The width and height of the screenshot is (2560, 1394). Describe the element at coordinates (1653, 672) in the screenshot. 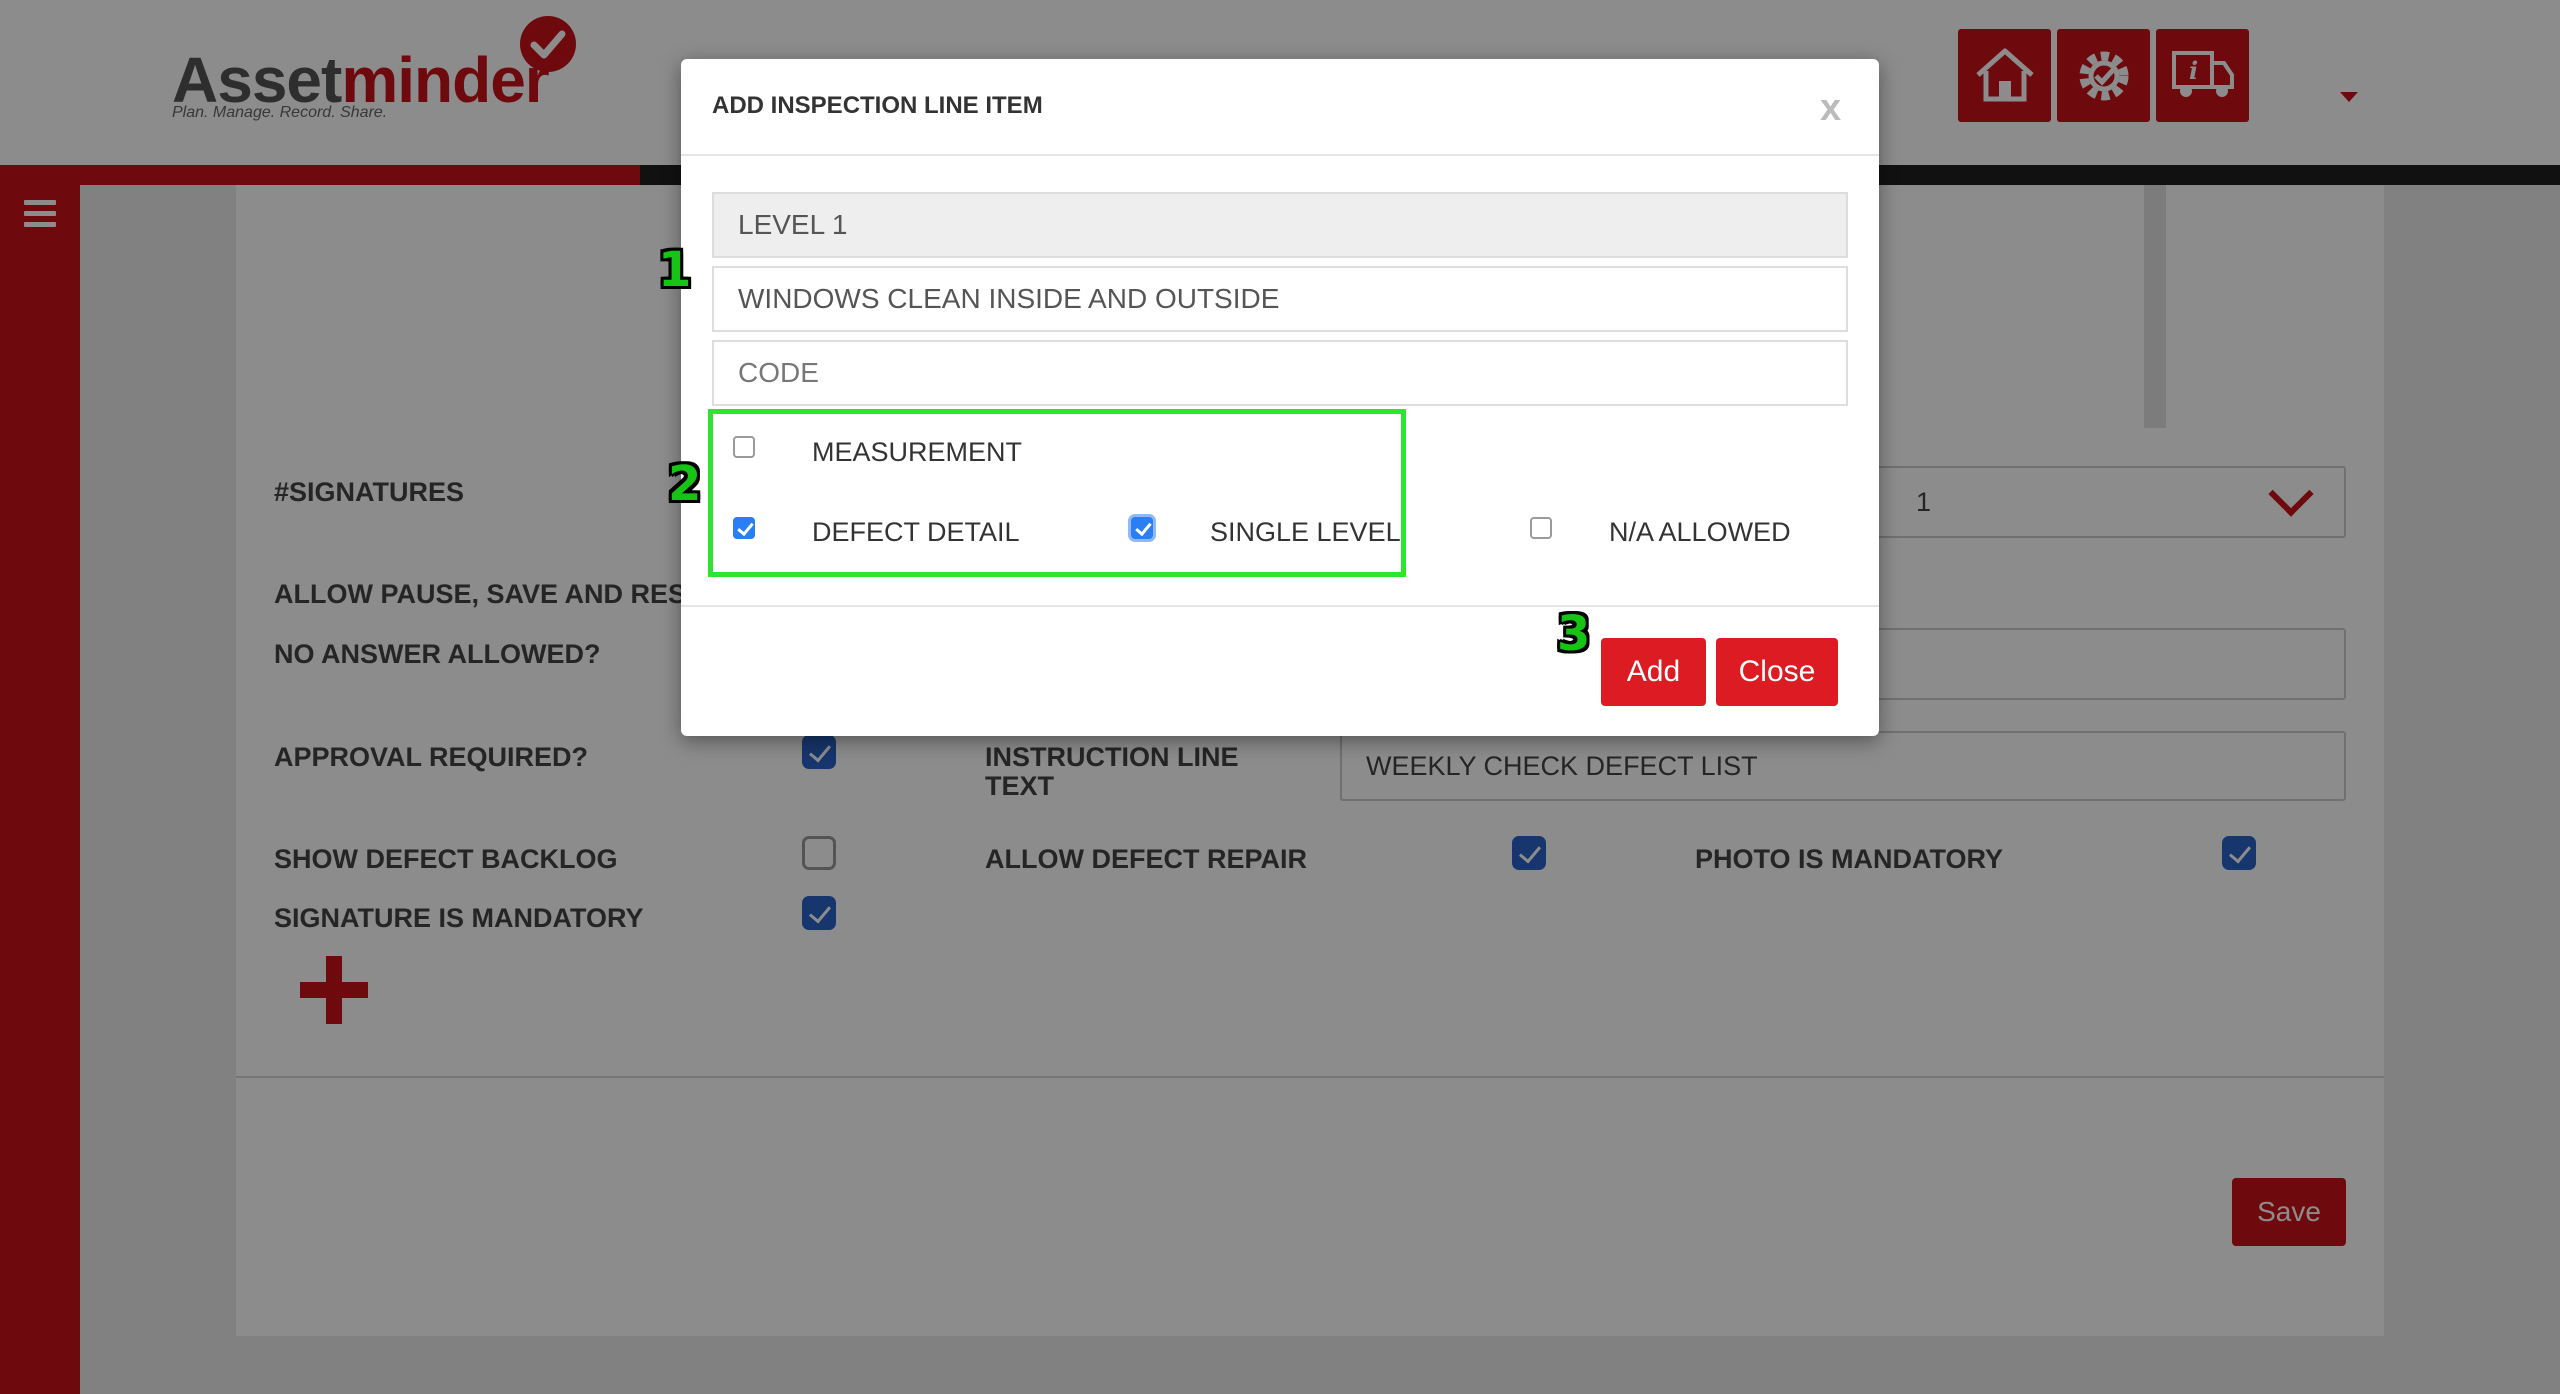

I see `add-button: Add` at that location.